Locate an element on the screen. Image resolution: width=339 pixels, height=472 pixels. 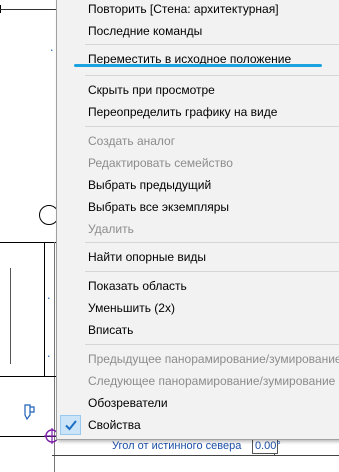
menu-item-label: Скрыть при просмотре is located at coordinates (151, 90).